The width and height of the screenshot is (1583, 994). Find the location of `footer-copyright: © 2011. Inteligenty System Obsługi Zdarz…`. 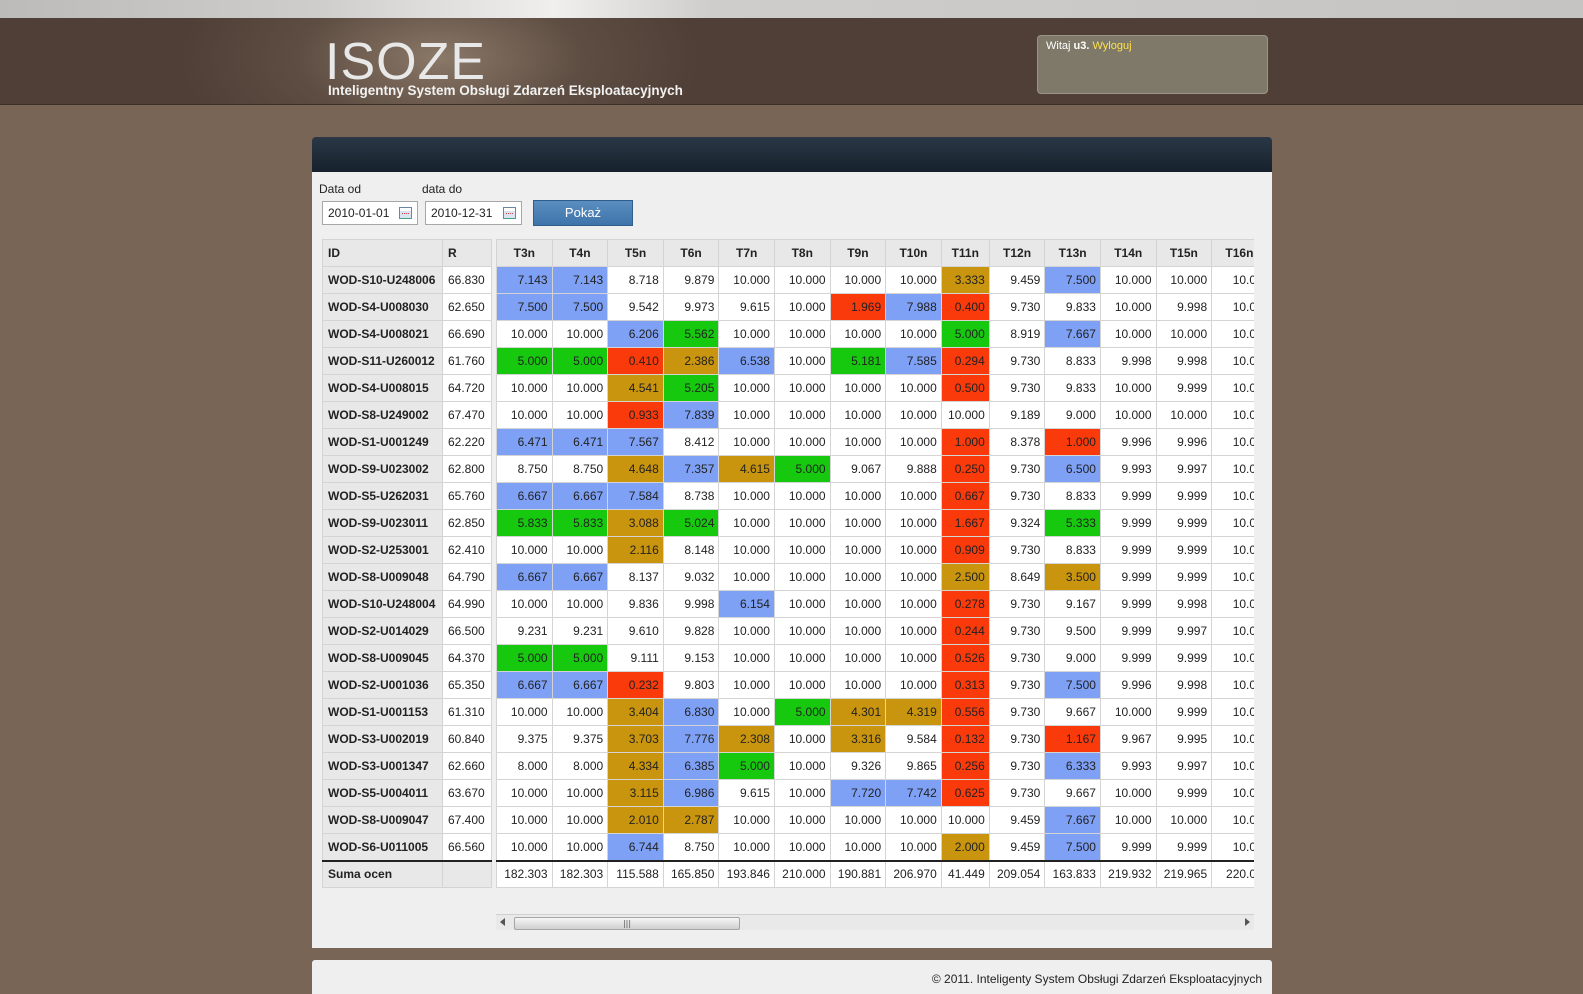

footer-copyright: © 2011. Inteligenty System Obsługi Zdarz… is located at coordinates (1096, 979).